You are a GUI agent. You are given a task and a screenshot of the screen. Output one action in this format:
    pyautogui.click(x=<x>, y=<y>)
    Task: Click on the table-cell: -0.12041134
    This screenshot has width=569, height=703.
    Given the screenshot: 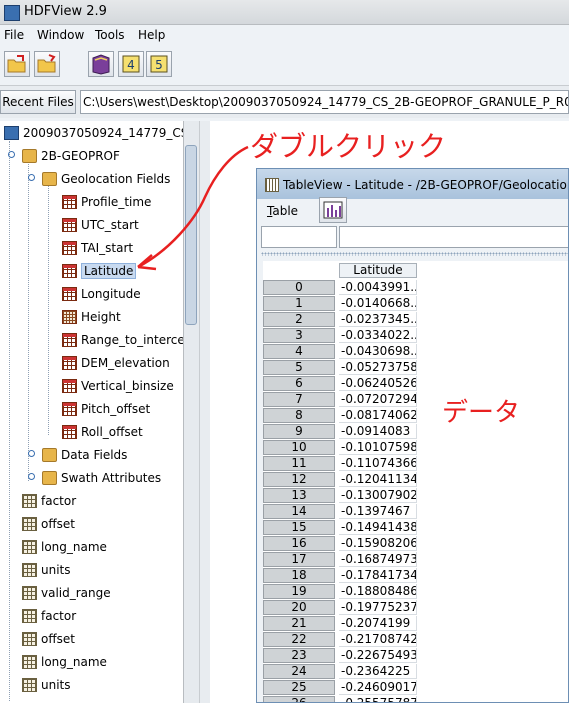 What is the action you would take?
    pyautogui.click(x=378, y=479)
    